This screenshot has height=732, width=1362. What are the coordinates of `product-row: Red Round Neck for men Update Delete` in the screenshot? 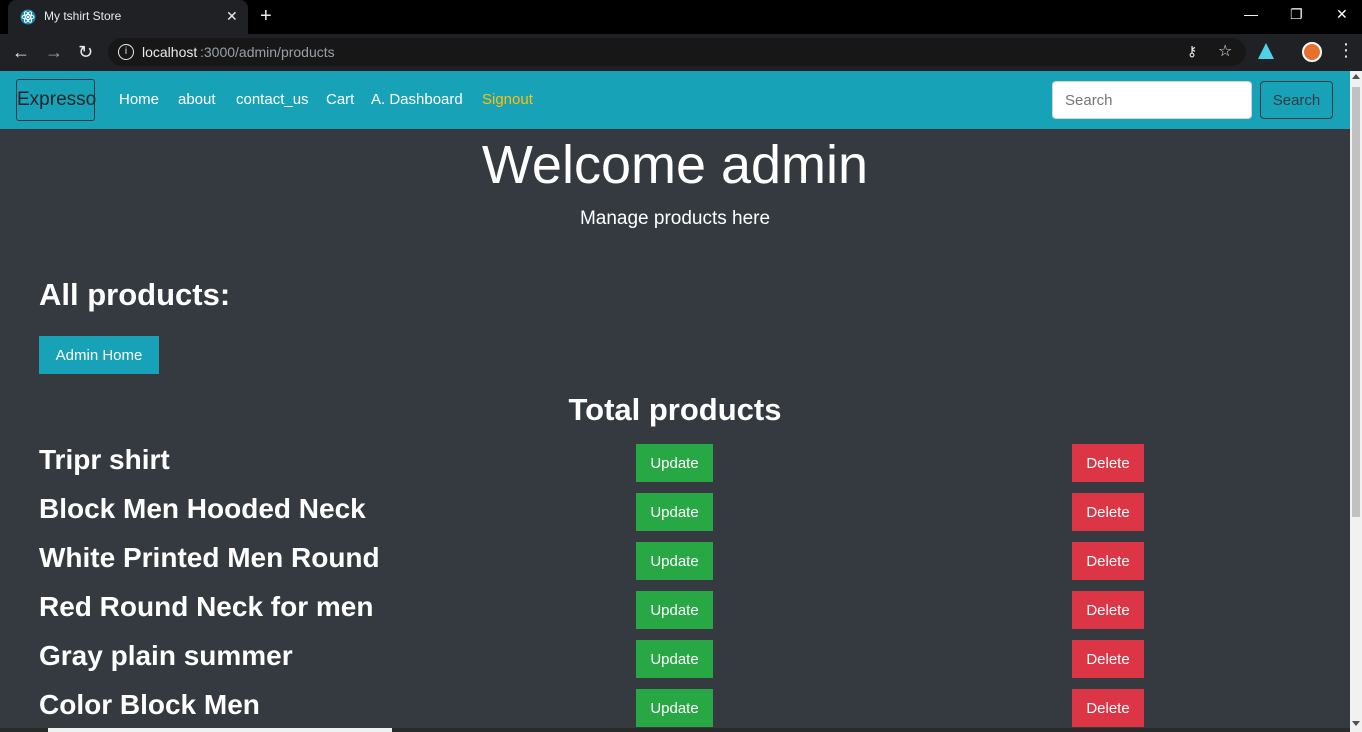 It's located at (675, 611).